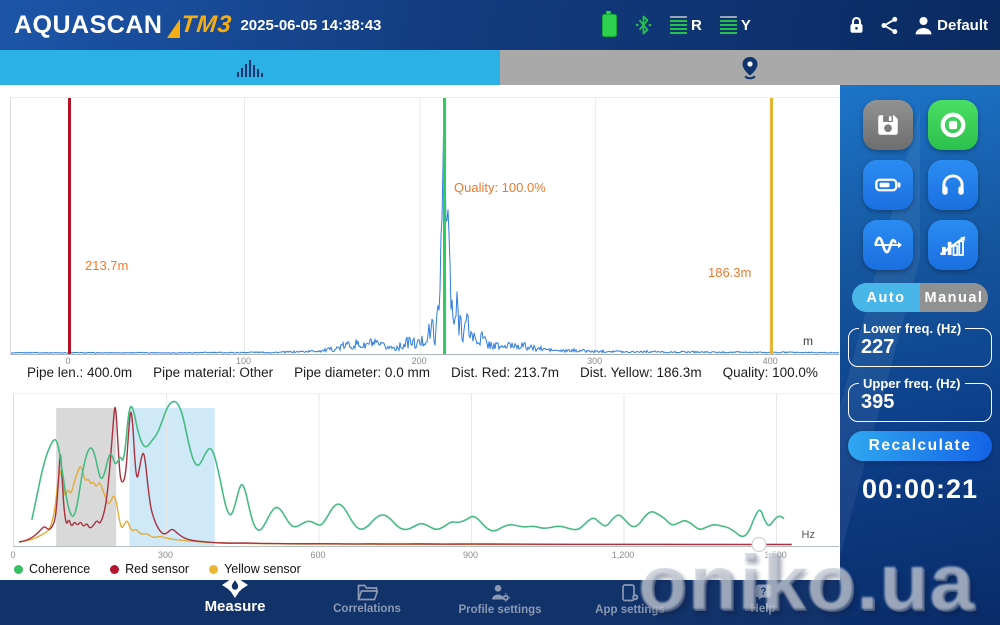  I want to click on red-distance-label: 213.7m, so click(107, 265).